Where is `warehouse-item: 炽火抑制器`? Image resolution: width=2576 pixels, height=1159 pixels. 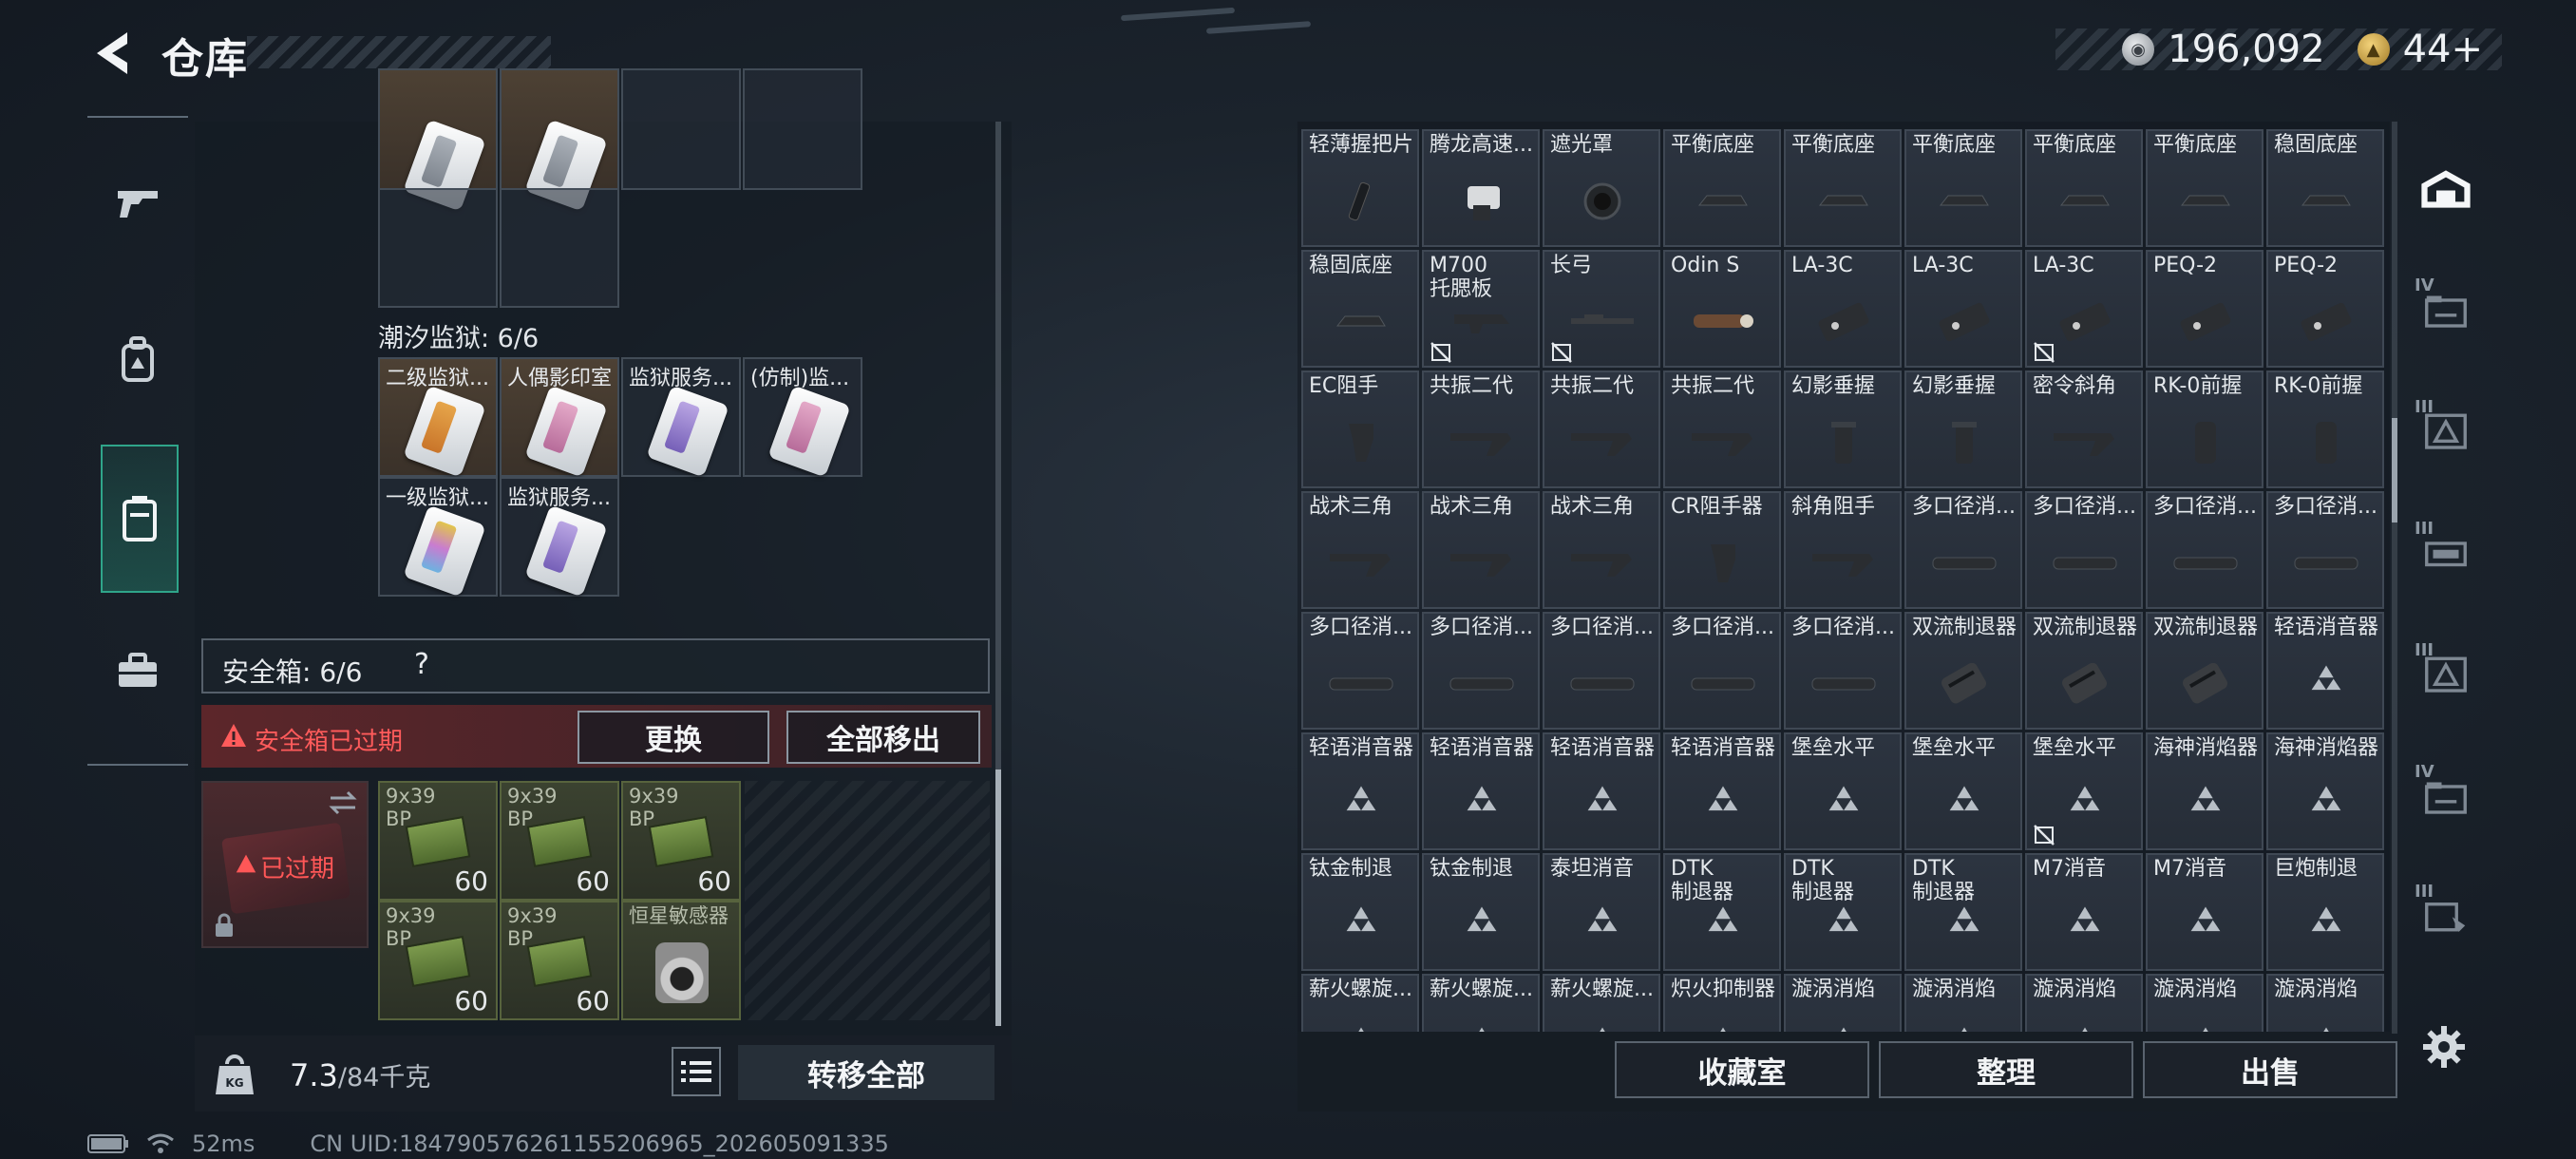 warehouse-item: 炽火抑制器 is located at coordinates (1722, 1003).